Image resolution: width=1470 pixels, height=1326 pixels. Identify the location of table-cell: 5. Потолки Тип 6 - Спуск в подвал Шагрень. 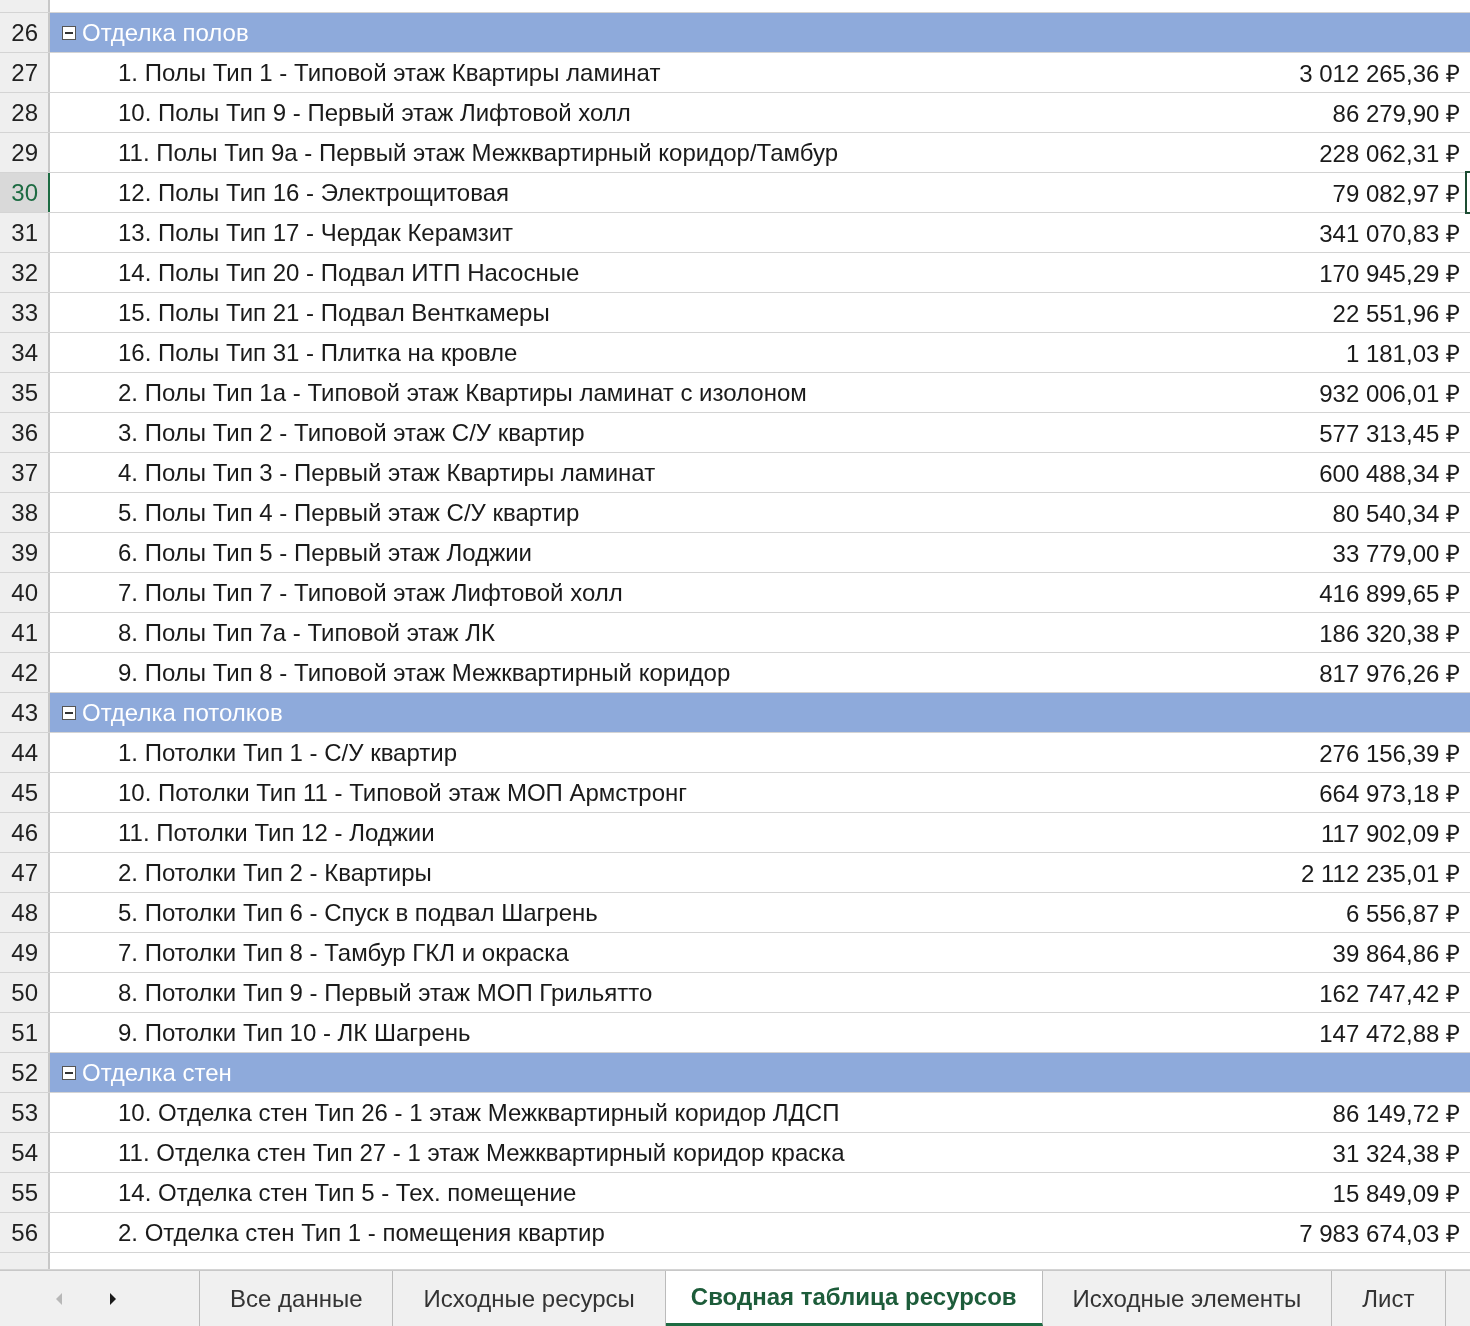
(358, 912).